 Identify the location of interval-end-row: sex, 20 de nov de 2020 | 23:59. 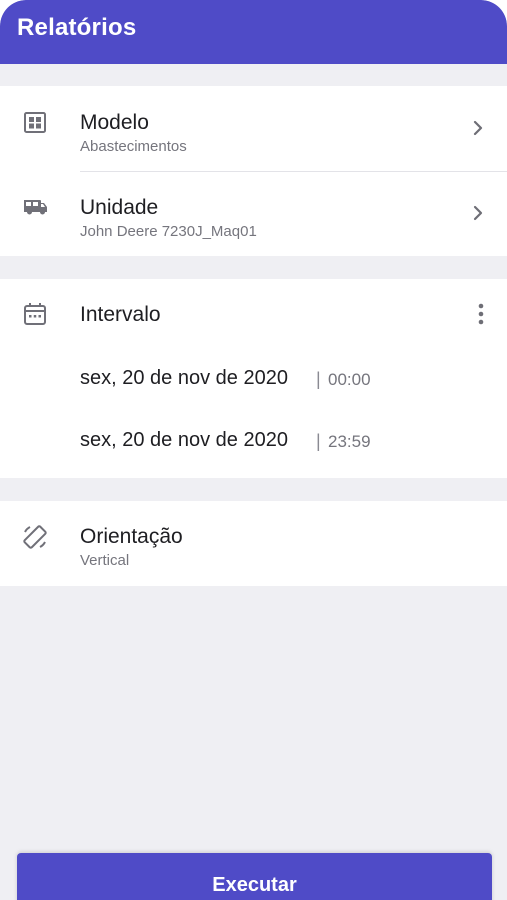
(253, 443).